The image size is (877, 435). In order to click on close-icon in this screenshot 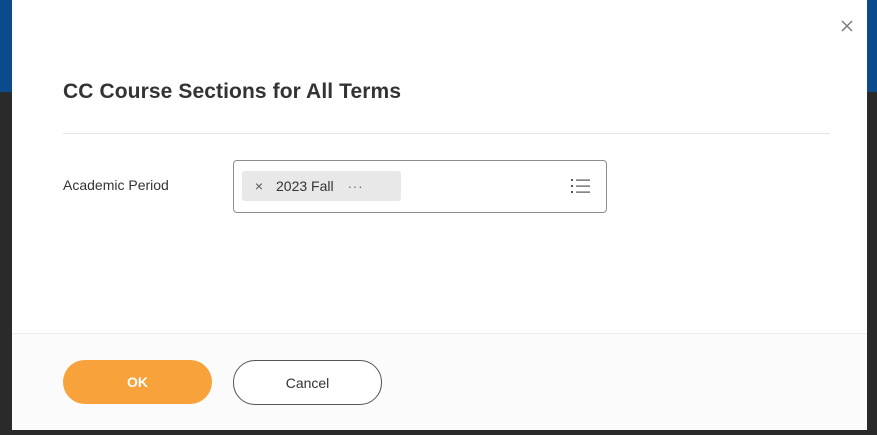, I will do `click(847, 26)`.